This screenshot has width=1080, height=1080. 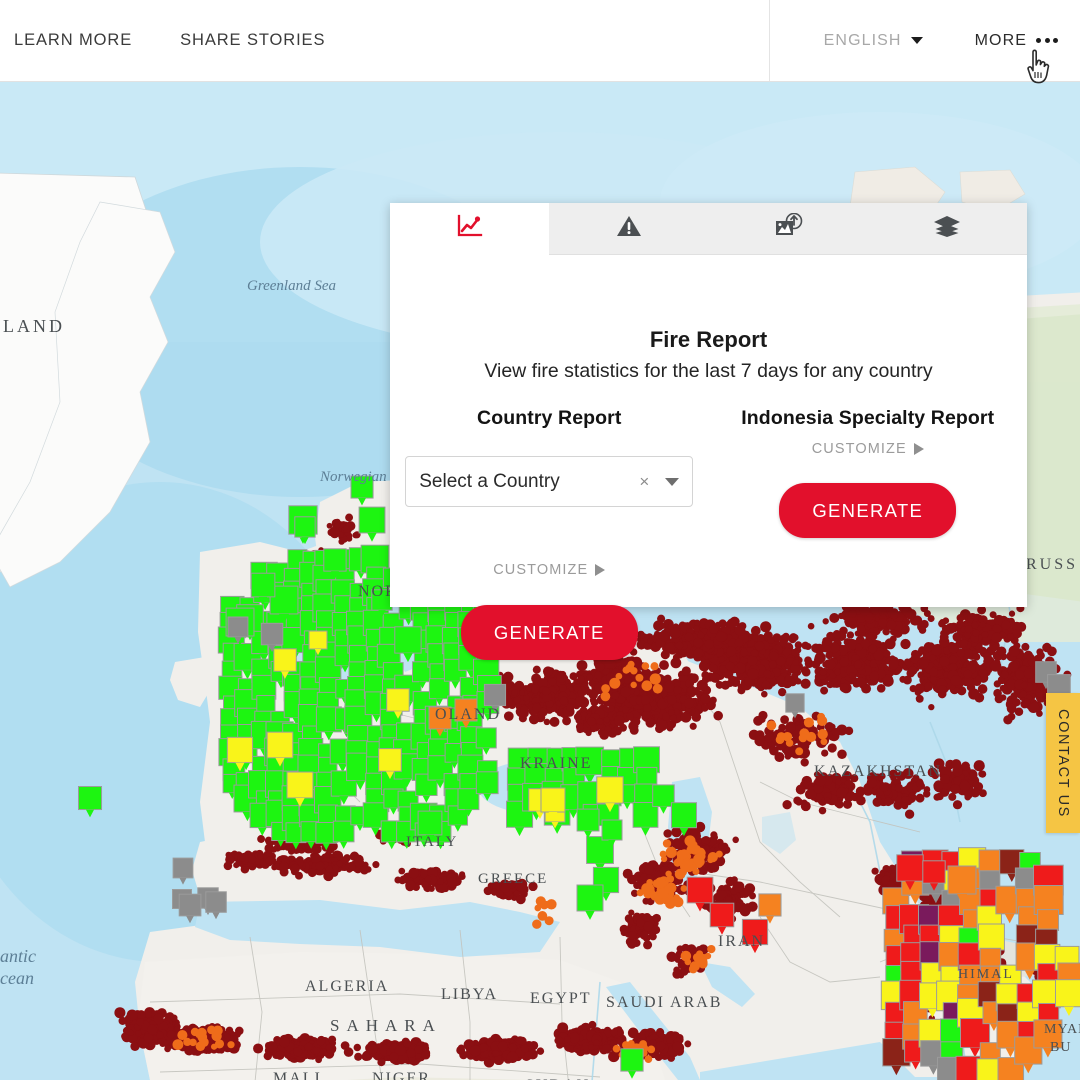 I want to click on header-divider, so click(x=769, y=40).